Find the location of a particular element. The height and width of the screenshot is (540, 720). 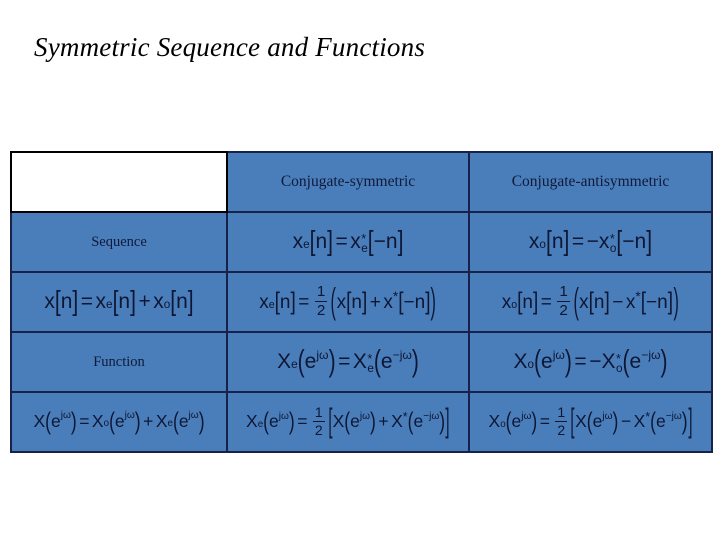

equation-xo-half-difference: x o[n] = 1 2(x[n] − x *[− n]) is located at coordinates (590, 302).